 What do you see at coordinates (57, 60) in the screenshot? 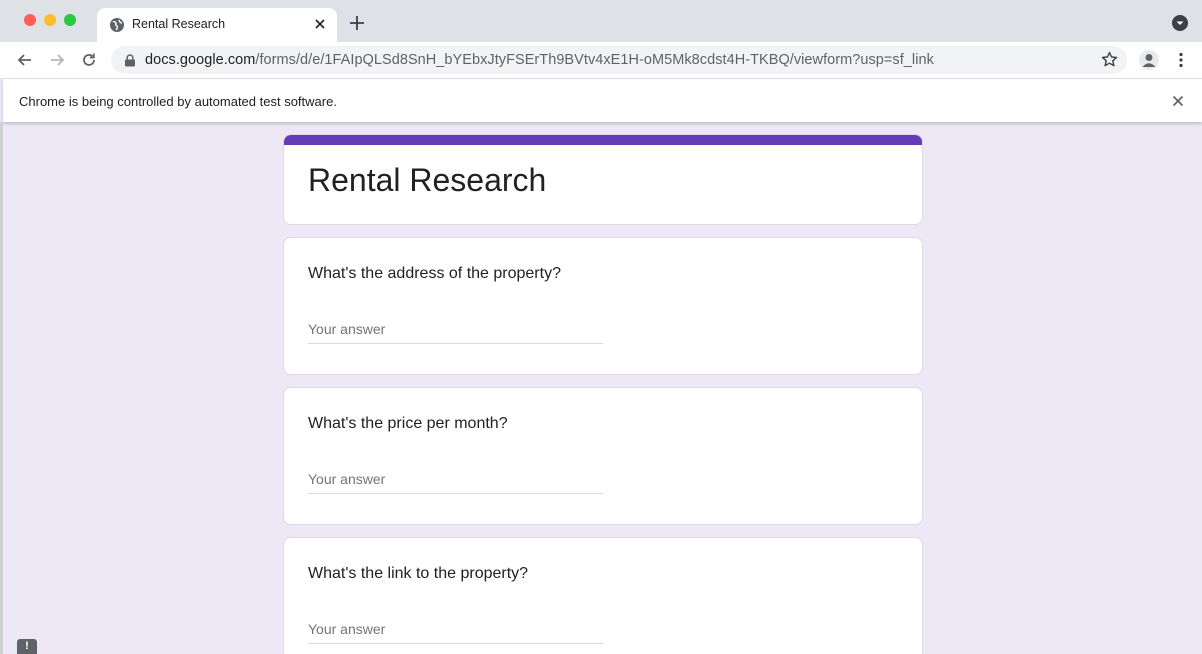
I see `forward-arrow-icon` at bounding box center [57, 60].